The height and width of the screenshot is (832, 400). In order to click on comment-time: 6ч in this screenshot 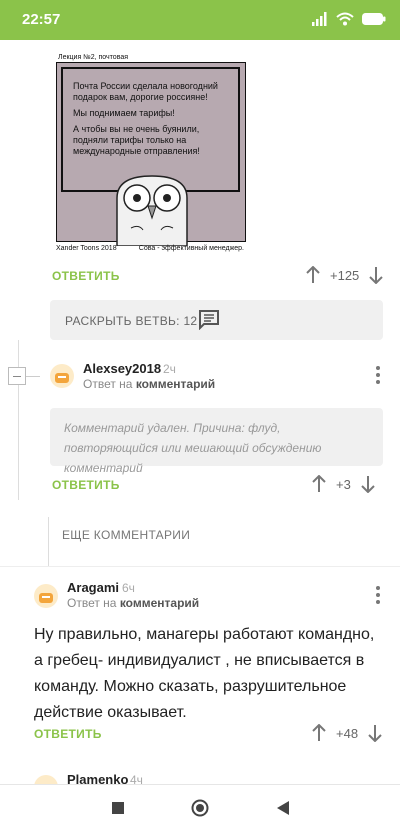, I will do `click(128, 588)`.